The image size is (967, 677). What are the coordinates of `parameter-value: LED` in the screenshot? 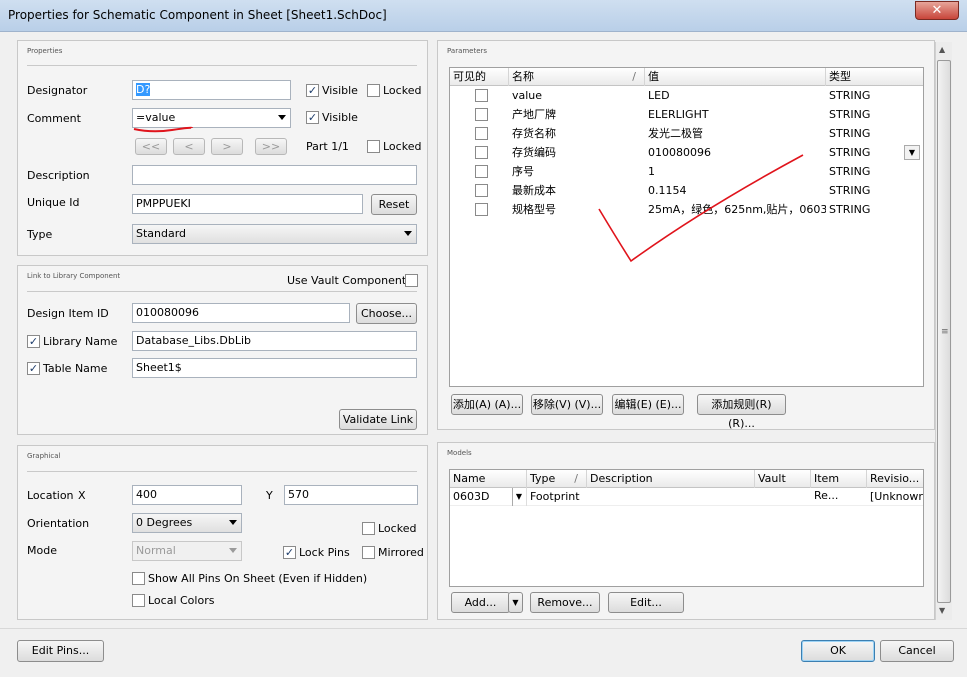 It's located at (659, 95).